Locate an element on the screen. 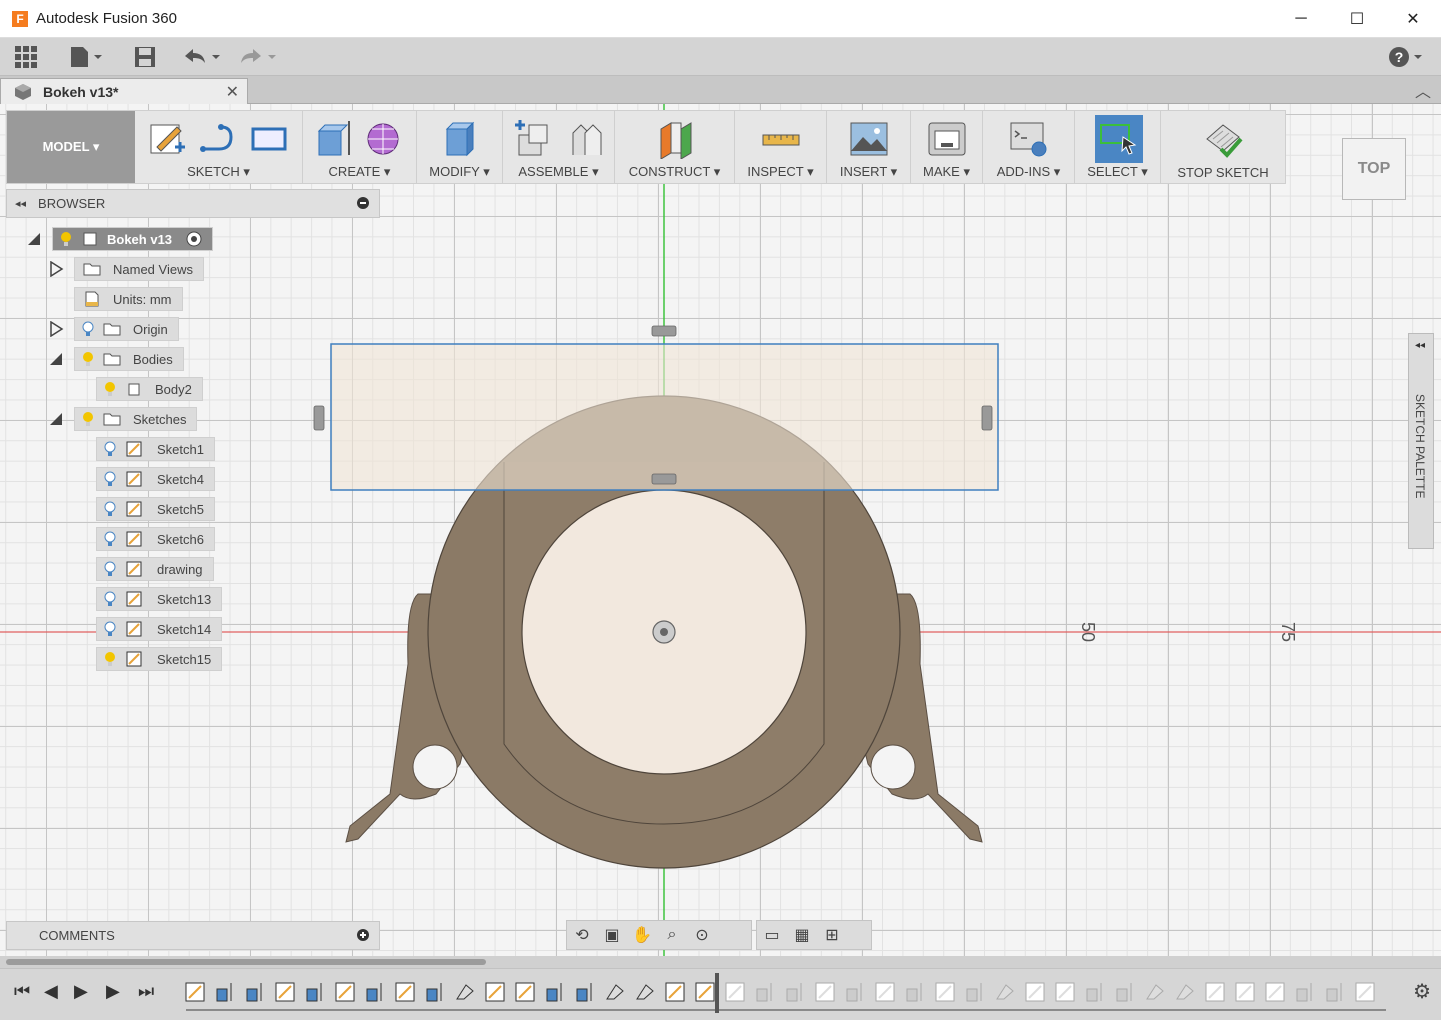 This screenshot has height=1020, width=1441. tree-item-body2: Body2 is located at coordinates (149, 389).